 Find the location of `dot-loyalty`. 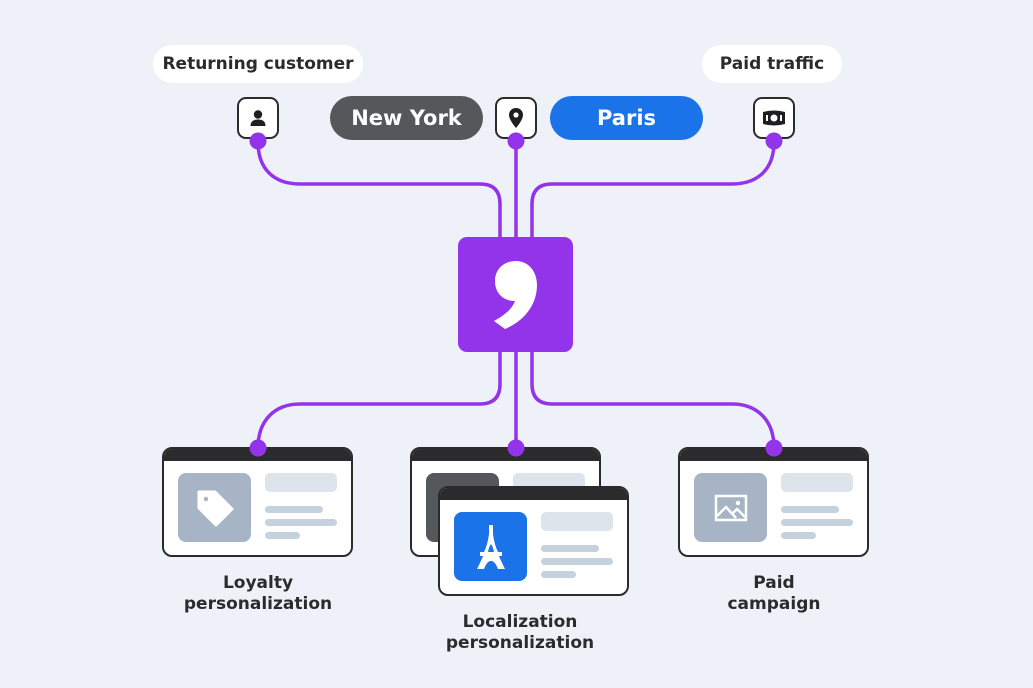

dot-loyalty is located at coordinates (258, 448).